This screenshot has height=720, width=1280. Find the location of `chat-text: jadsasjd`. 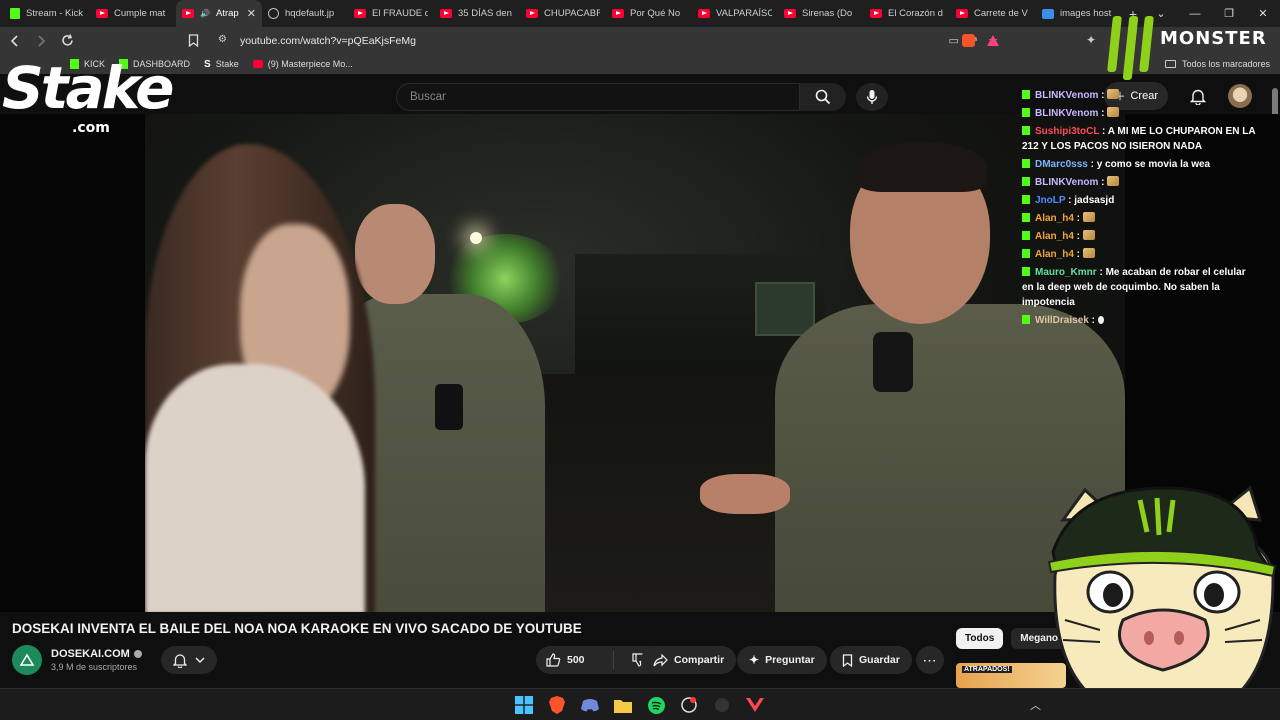

chat-text: jadsasjd is located at coordinates (1094, 200).